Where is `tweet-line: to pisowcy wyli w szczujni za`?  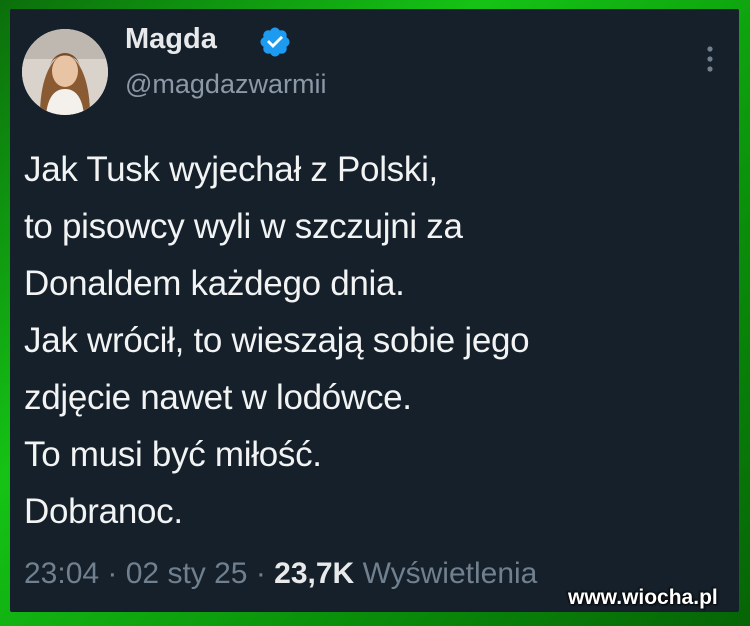
tweet-line: to pisowcy wyli w szczujni za is located at coordinates (243, 226).